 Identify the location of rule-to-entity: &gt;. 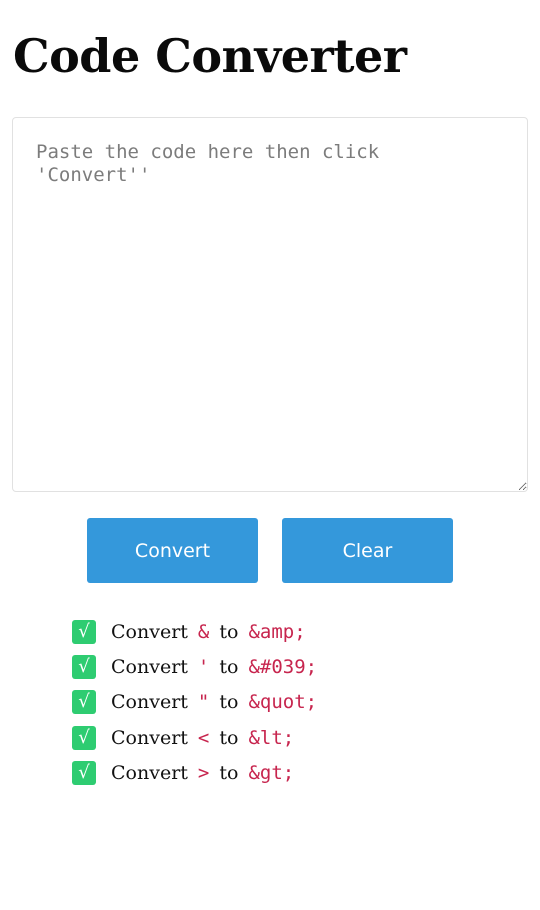
(271, 772).